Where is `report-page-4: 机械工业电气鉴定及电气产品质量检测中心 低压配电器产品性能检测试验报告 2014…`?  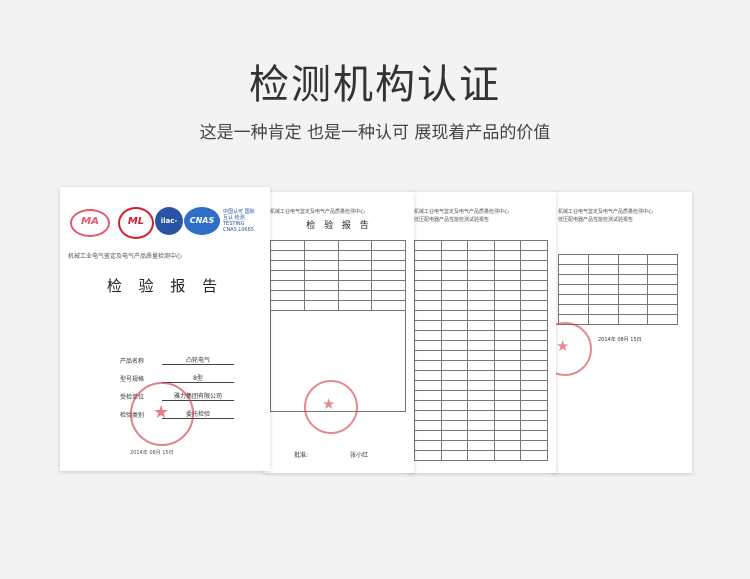
report-page-4: 机械工业电气鉴定及电气产品质量检测中心 低压配电器产品性能检测试验报告 2014… is located at coordinates (622, 332).